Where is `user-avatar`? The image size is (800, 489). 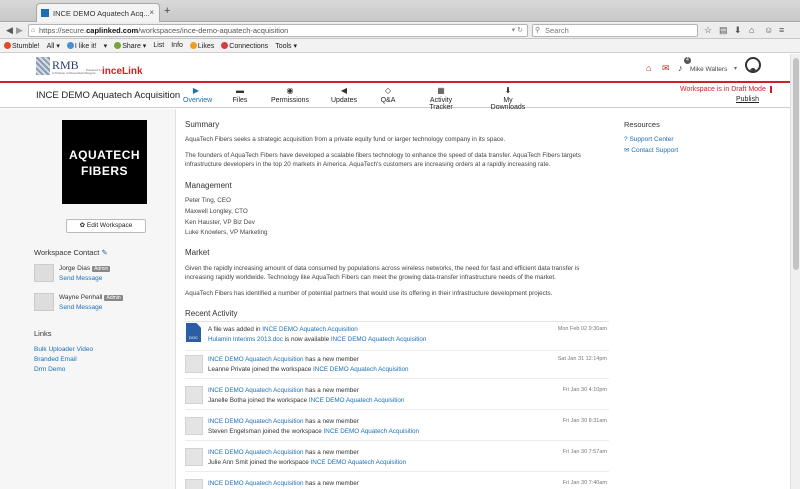
user-avatar is located at coordinates (753, 65).